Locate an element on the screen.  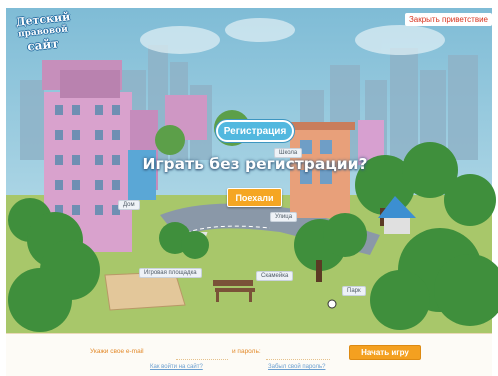
close-greeting-button: Закрыть приветствие is located at coordinates (448, 19).